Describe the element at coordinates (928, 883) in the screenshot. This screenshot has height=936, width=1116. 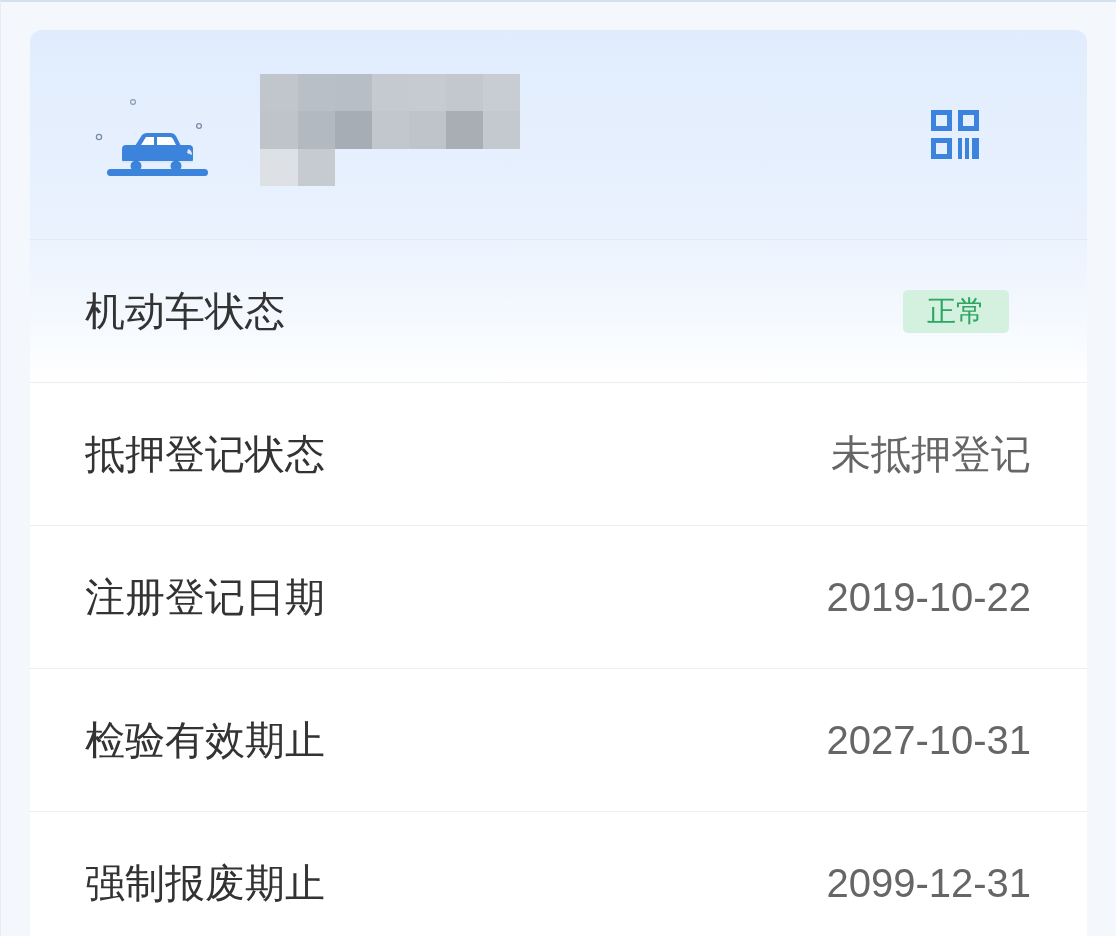
I see `field-value: 2099-12-31` at that location.